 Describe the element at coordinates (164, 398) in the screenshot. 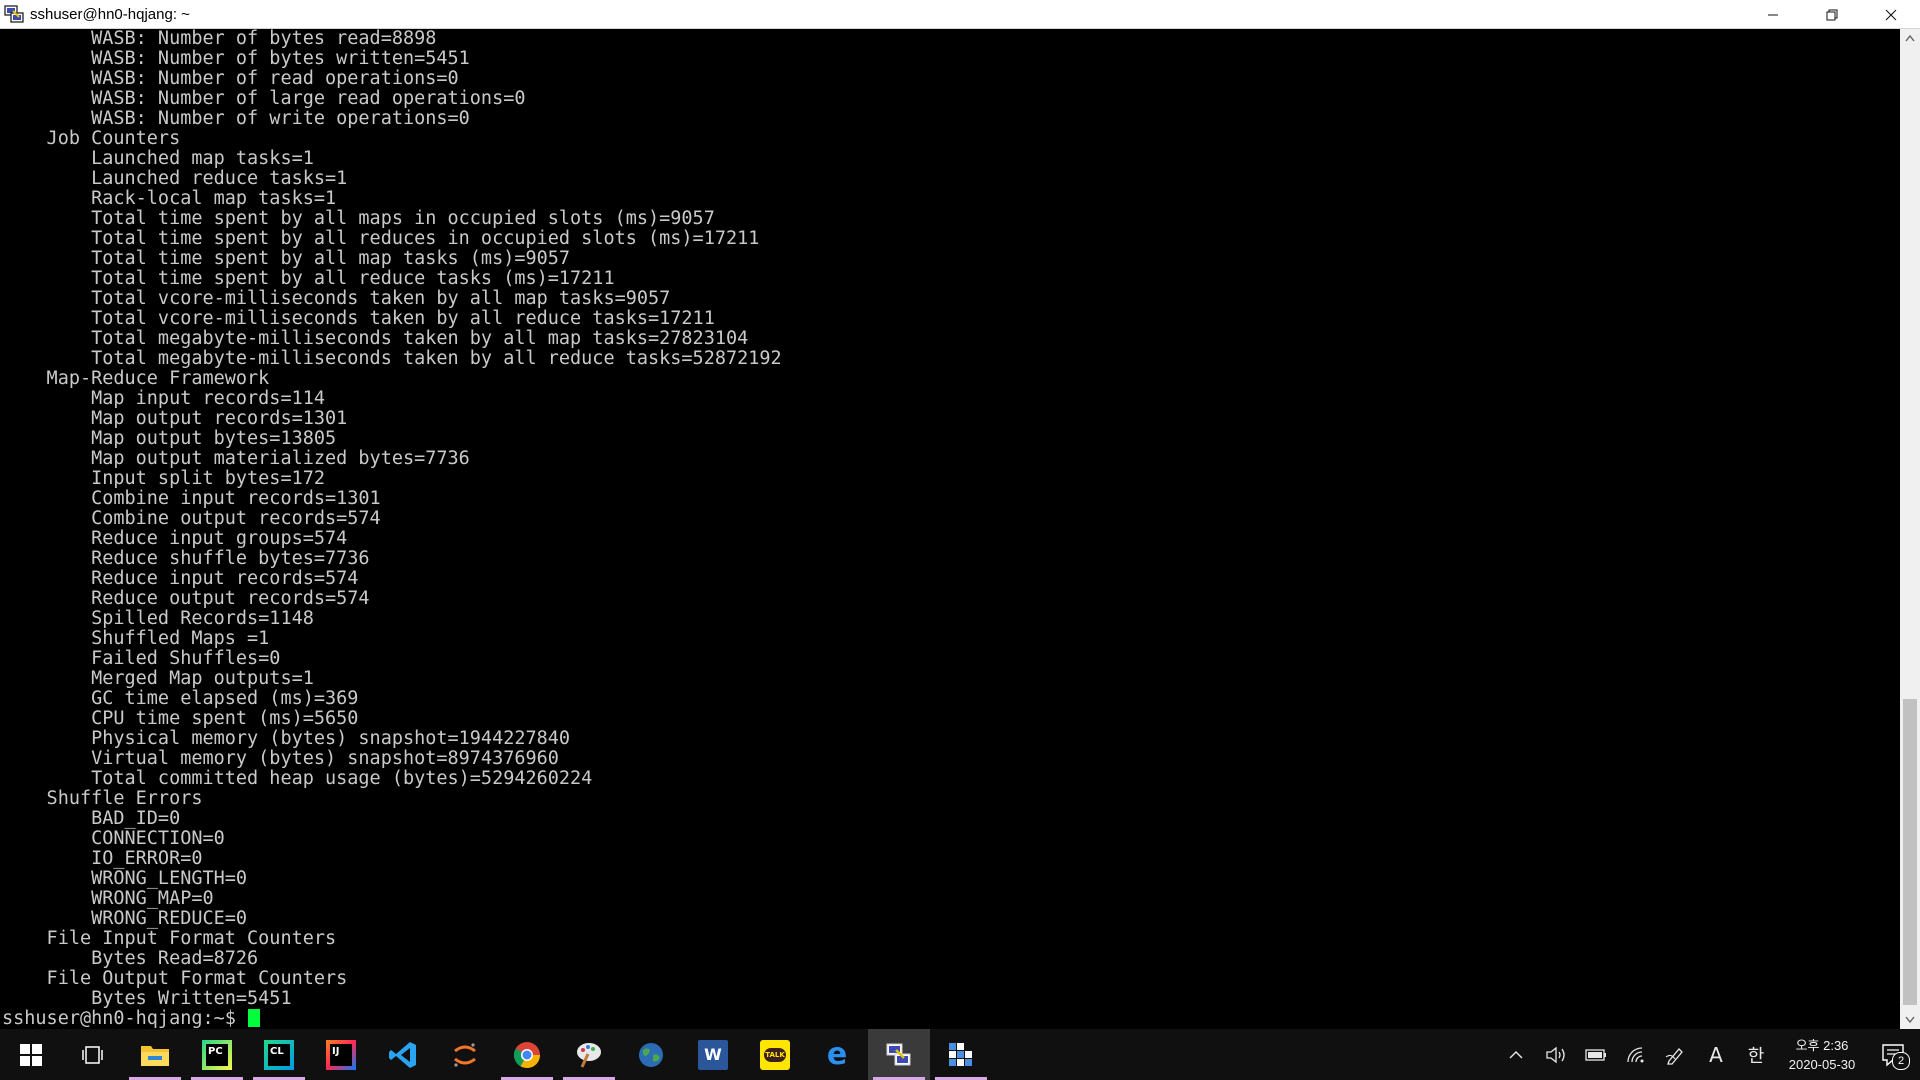

I see `terminal-line: Map input records=114` at that location.